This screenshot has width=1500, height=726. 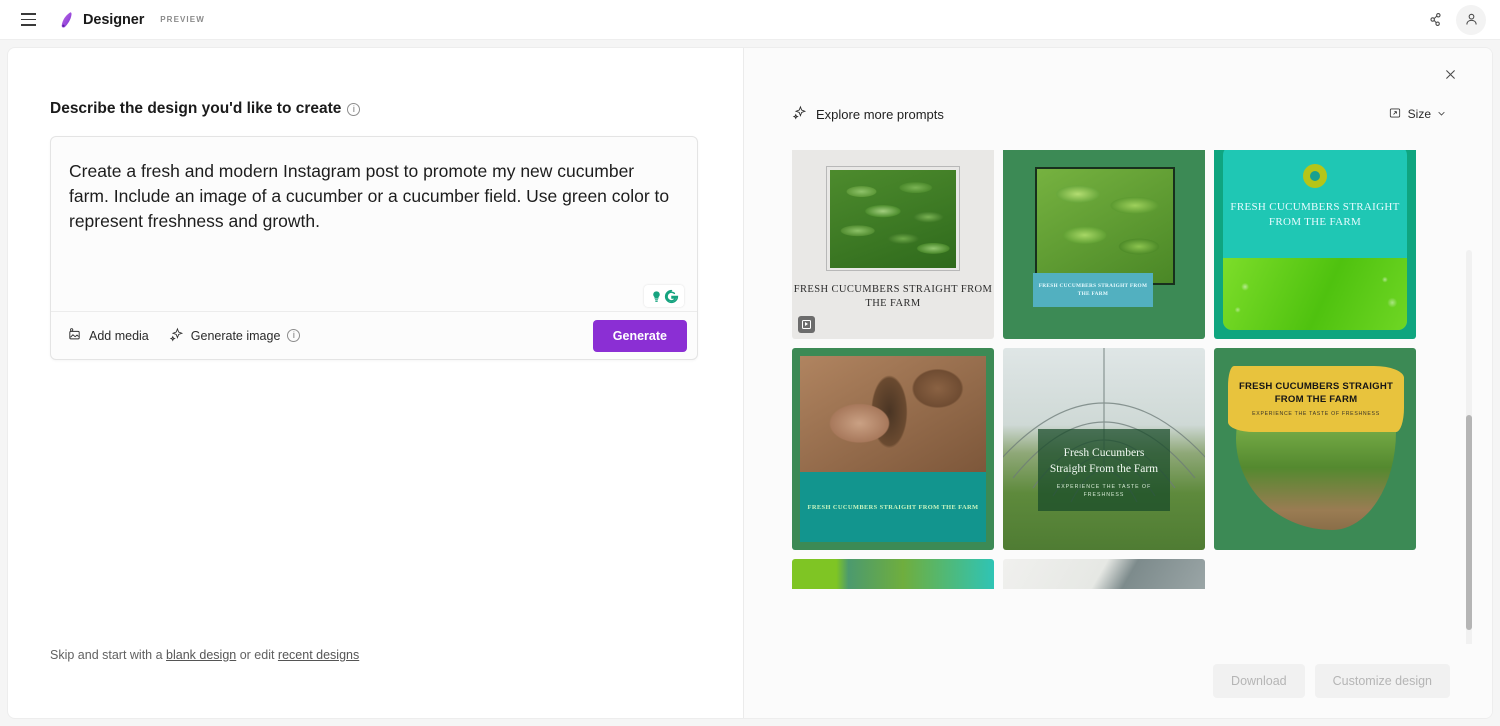 What do you see at coordinates (1395, 114) in the screenshot?
I see `size-frame-icon` at bounding box center [1395, 114].